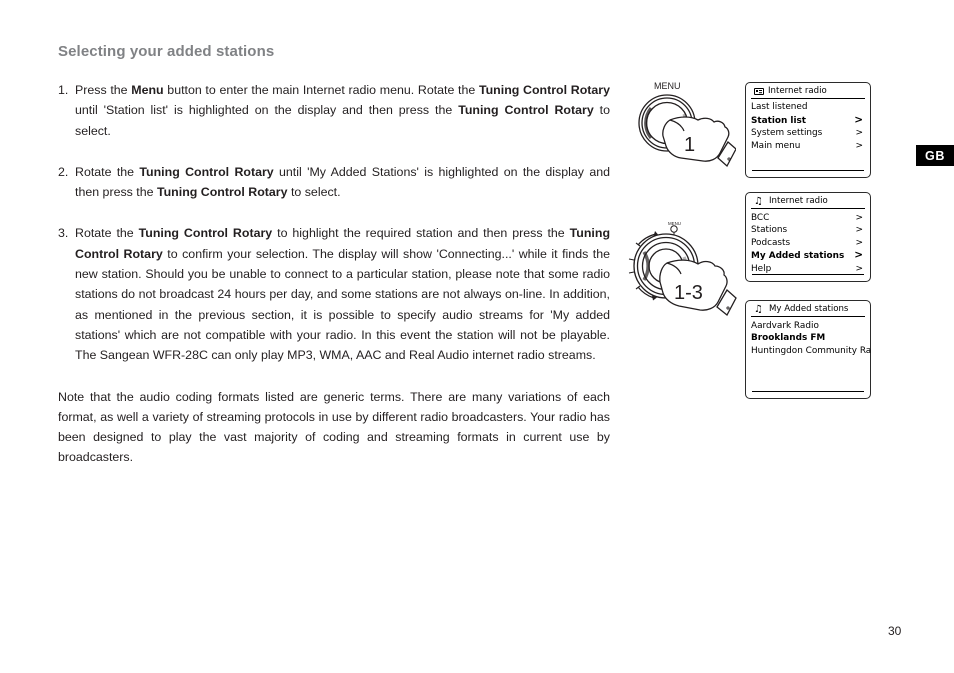  Describe the element at coordinates (771, 242) in the screenshot. I see `lcd-menu-item-label: Podcasts` at that location.